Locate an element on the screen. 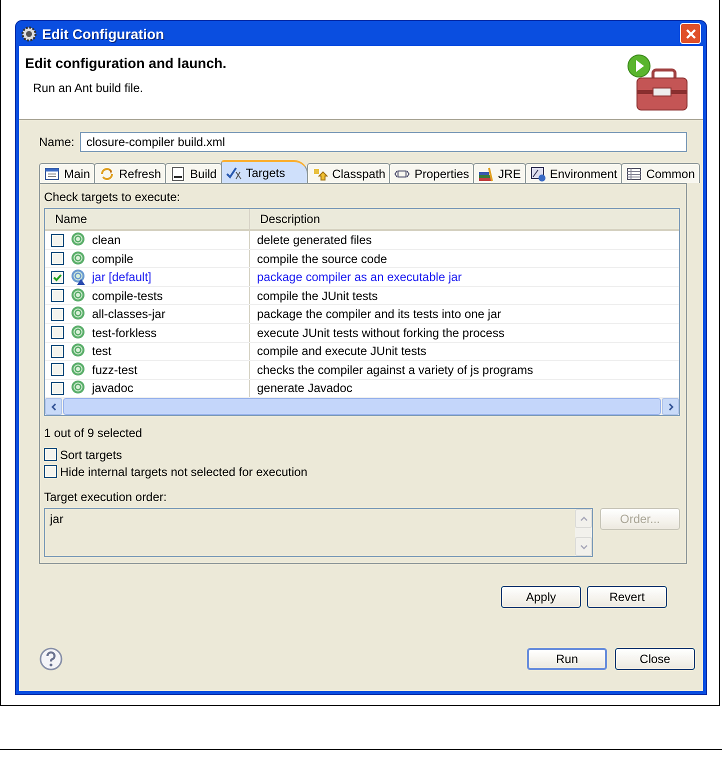 Image resolution: width=722 pixels, height=782 pixels. target-name: test is located at coordinates (102, 351).